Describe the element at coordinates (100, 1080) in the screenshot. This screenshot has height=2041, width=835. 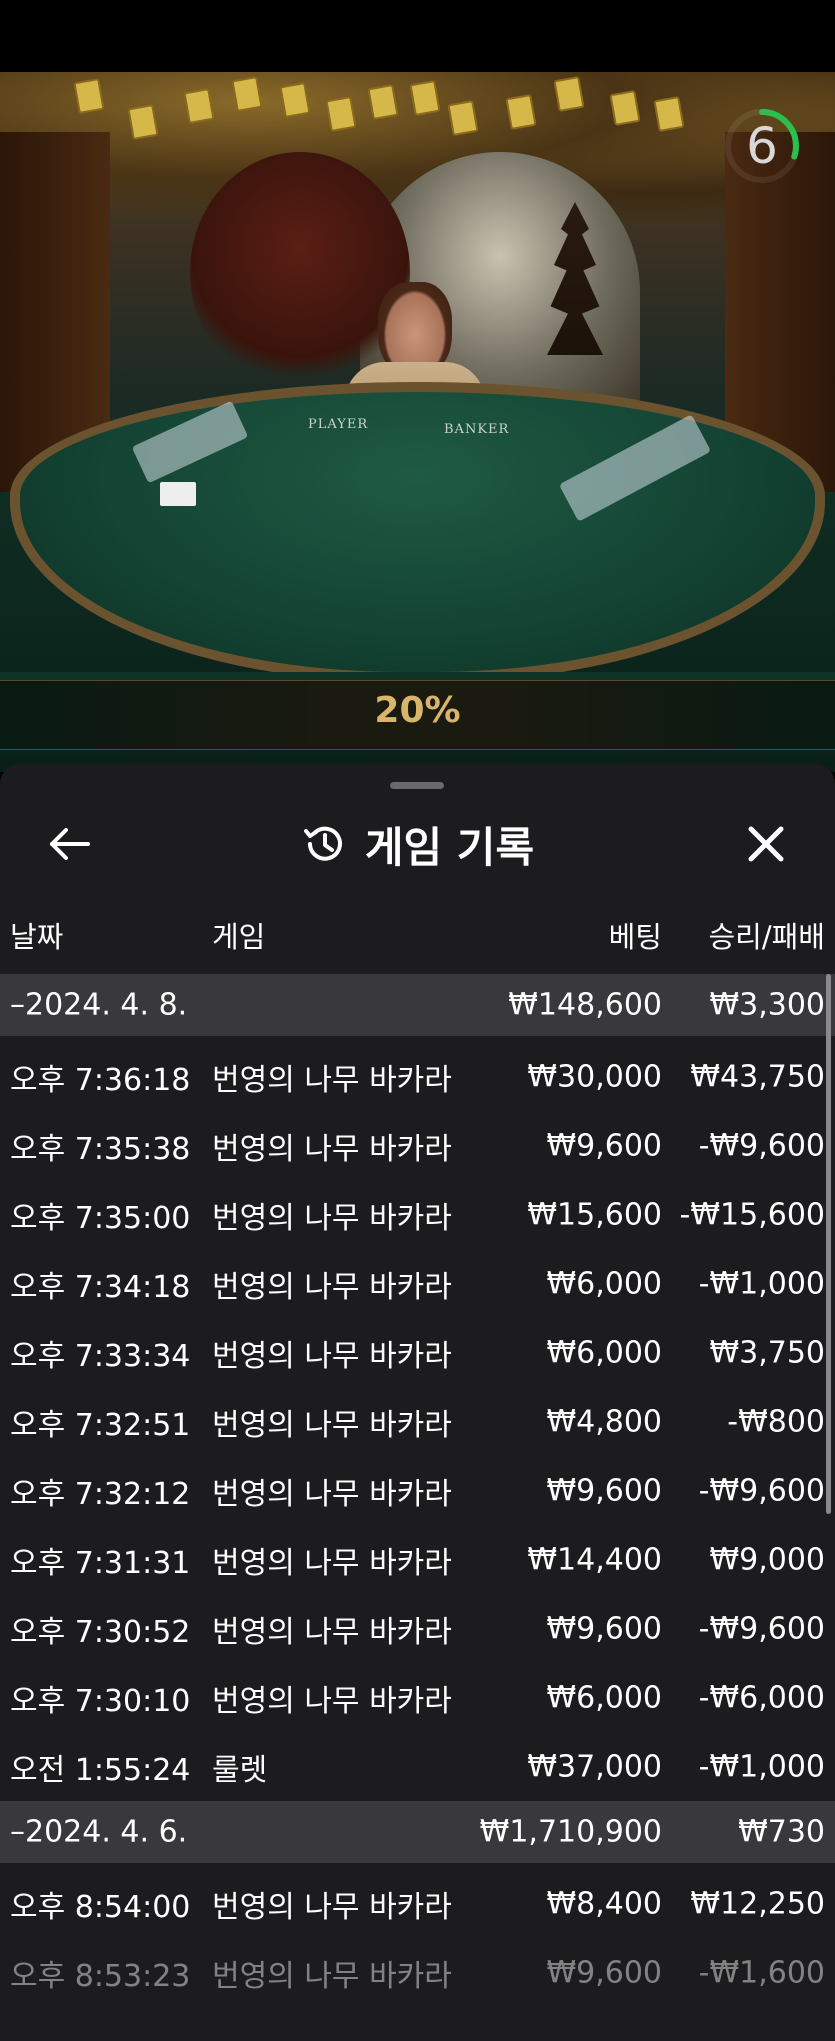
I see `row-time: 오후 7:36:18` at that location.